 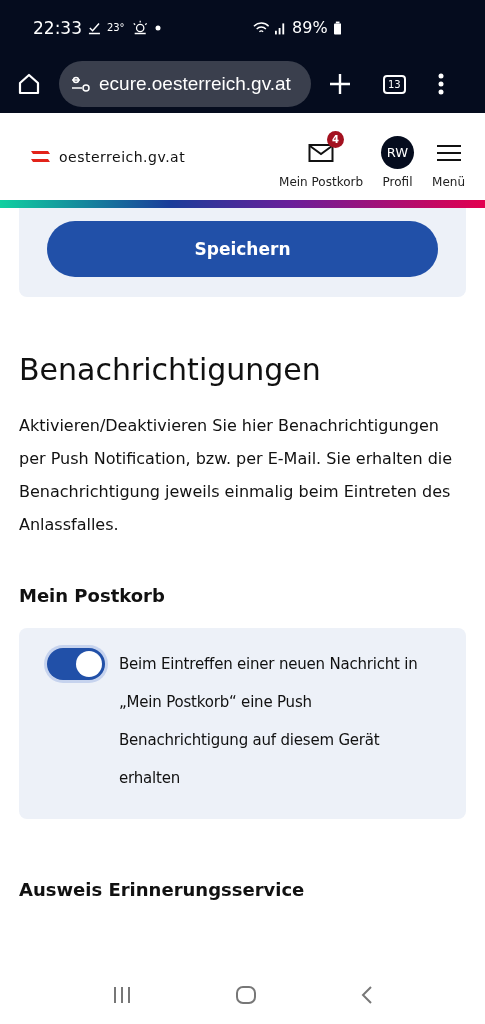 What do you see at coordinates (158, 27) in the screenshot?
I see `dot-icon` at bounding box center [158, 27].